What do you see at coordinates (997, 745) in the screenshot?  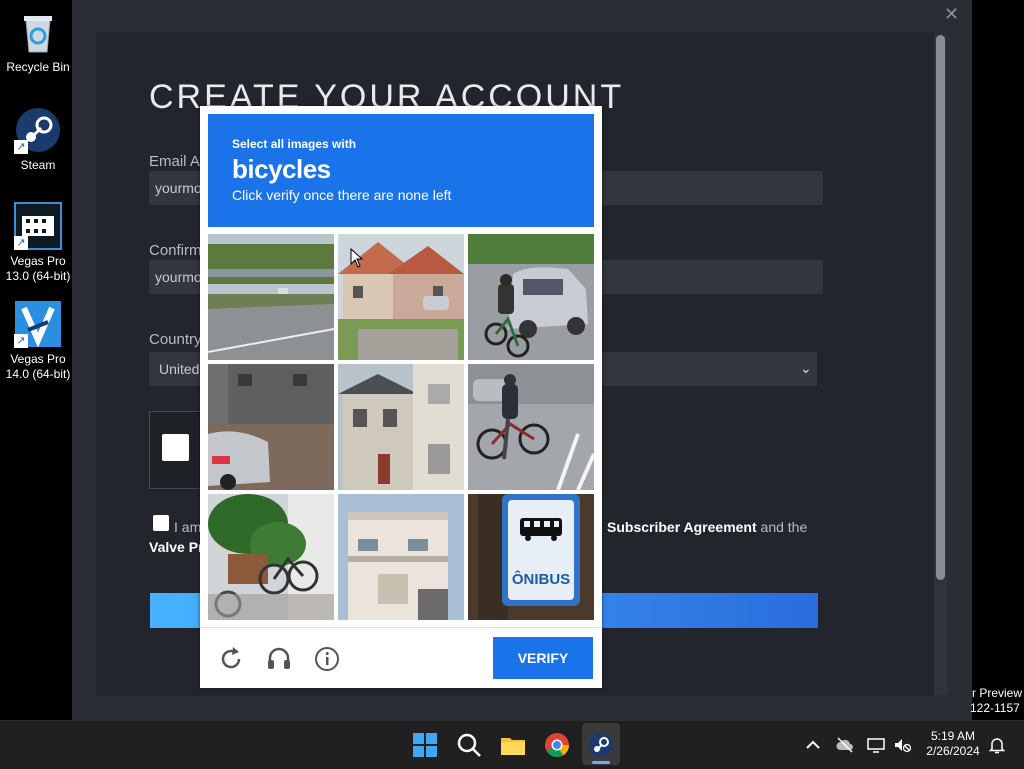 I see `notification-bell-icon` at bounding box center [997, 745].